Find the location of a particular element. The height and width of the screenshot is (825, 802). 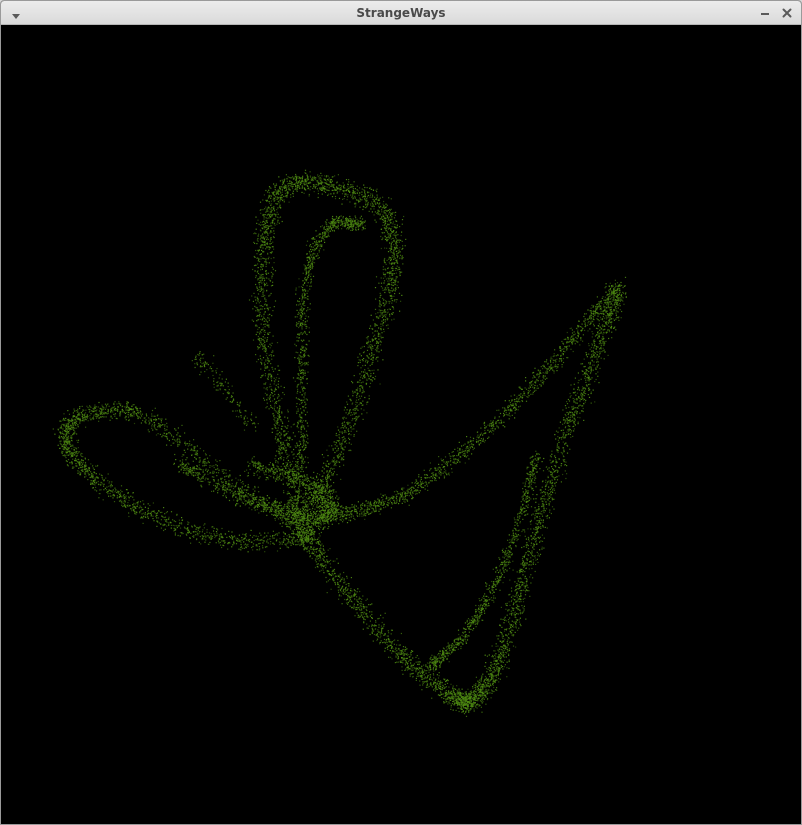

title-bar: StrangeWays is located at coordinates (401, 13).